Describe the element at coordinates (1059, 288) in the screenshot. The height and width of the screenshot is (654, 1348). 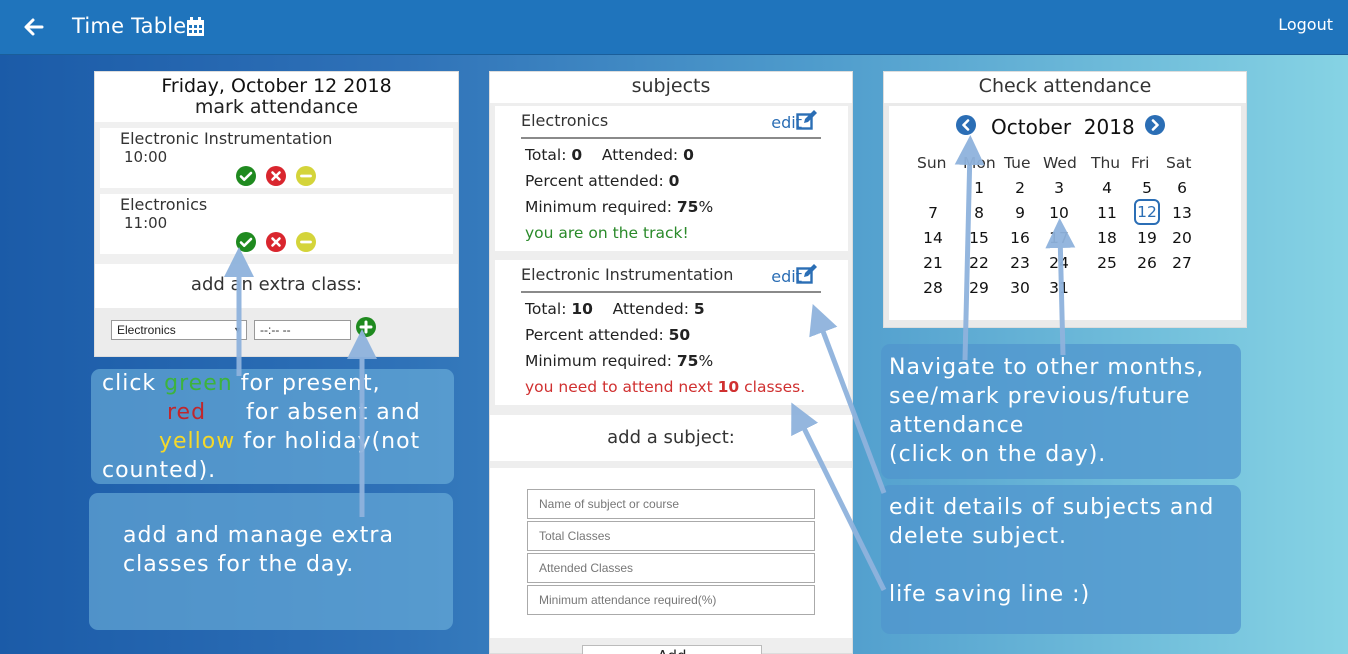
I see `calendar-day: 31` at that location.